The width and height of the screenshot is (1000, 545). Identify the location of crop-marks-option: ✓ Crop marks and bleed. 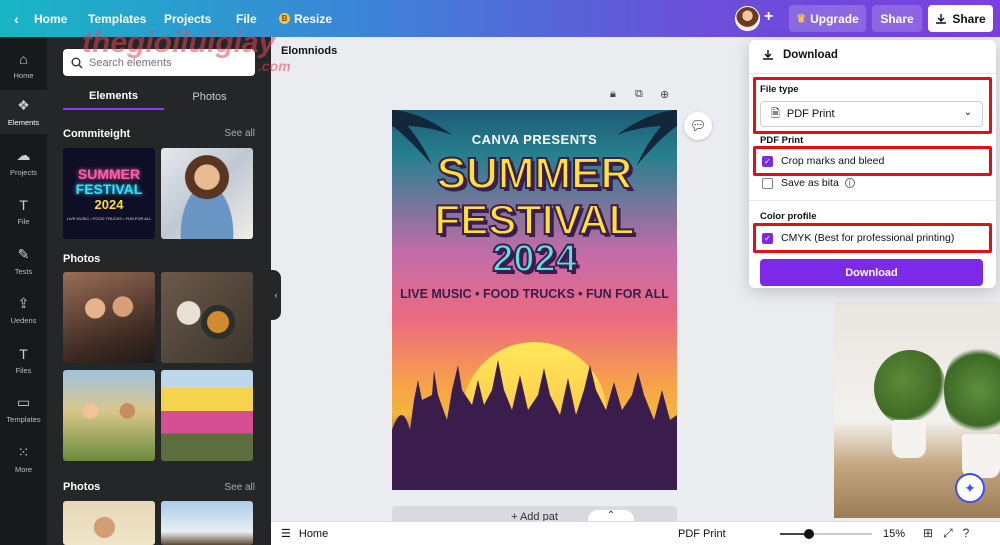
(823, 161).